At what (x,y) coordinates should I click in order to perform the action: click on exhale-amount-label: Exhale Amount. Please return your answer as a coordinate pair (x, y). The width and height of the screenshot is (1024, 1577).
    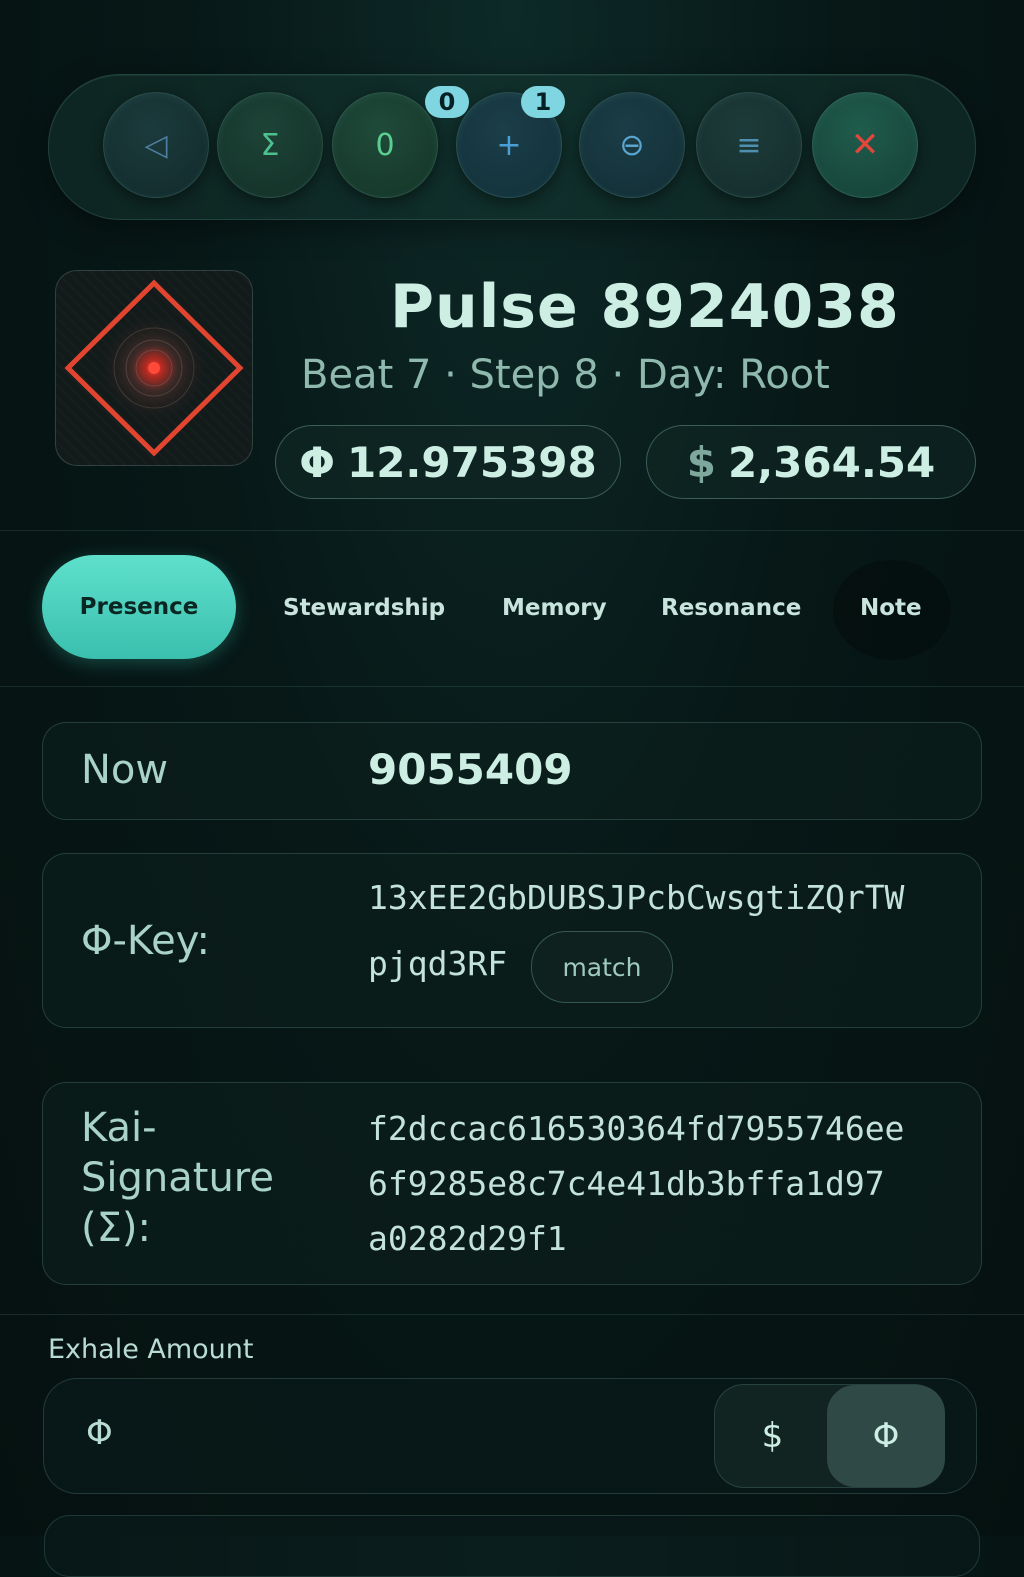
    Looking at the image, I should click on (151, 1349).